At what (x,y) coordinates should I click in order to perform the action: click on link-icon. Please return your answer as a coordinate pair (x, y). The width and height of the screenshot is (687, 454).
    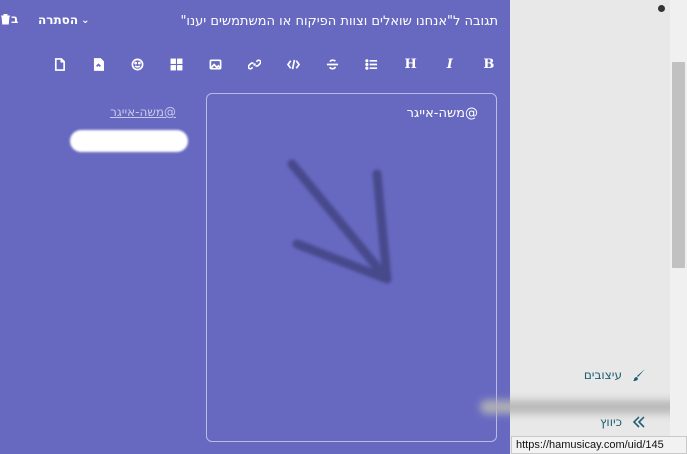
    Looking at the image, I should click on (254, 64).